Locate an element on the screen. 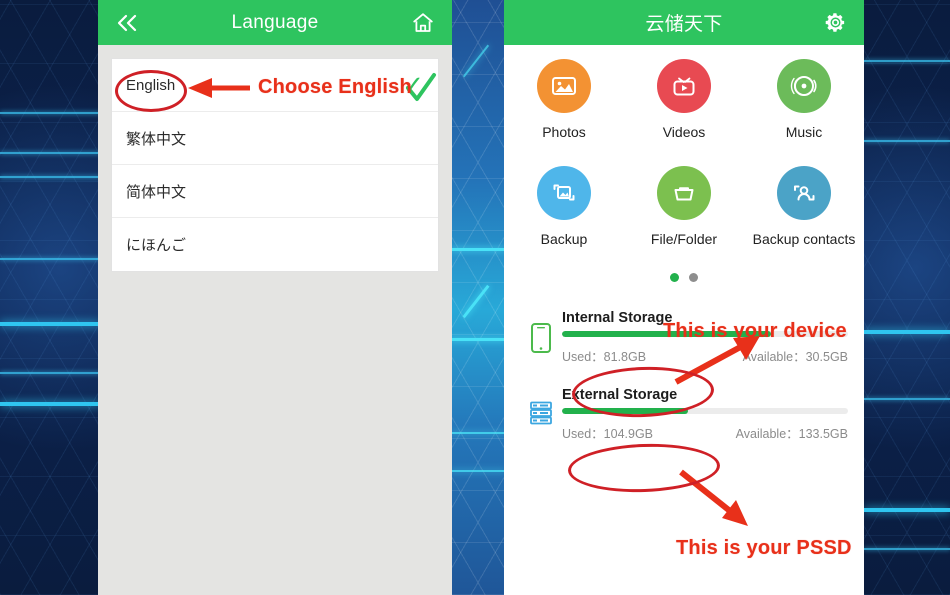 This screenshot has width=950, height=595. tile-photos: Photos is located at coordinates (564, 99).